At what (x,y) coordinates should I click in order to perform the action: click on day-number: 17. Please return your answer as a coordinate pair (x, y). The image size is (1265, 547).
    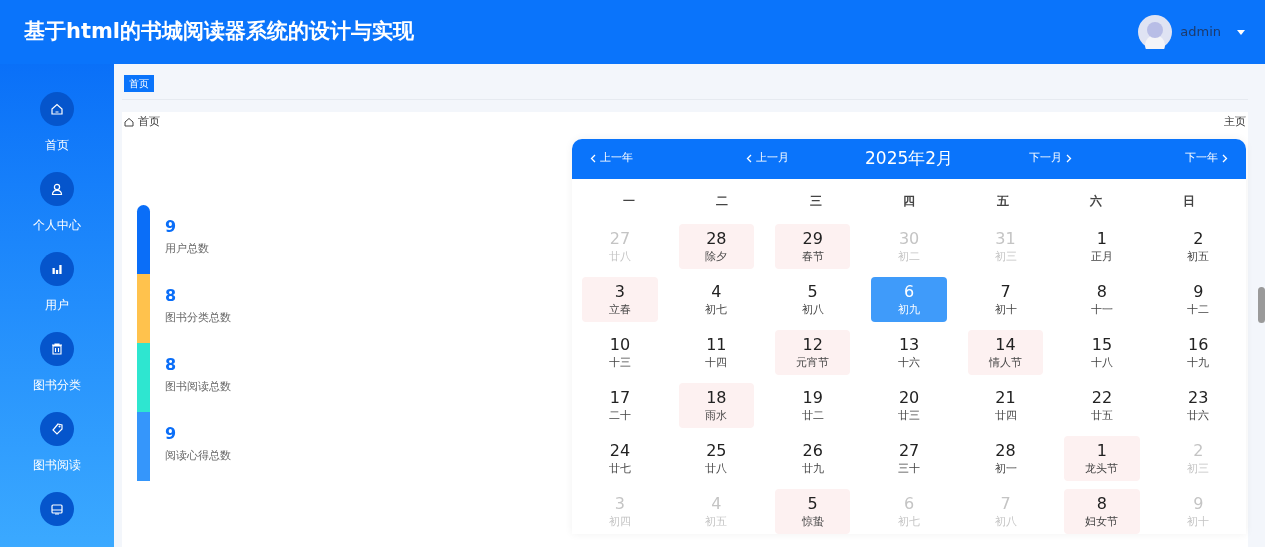
    Looking at the image, I should click on (620, 397).